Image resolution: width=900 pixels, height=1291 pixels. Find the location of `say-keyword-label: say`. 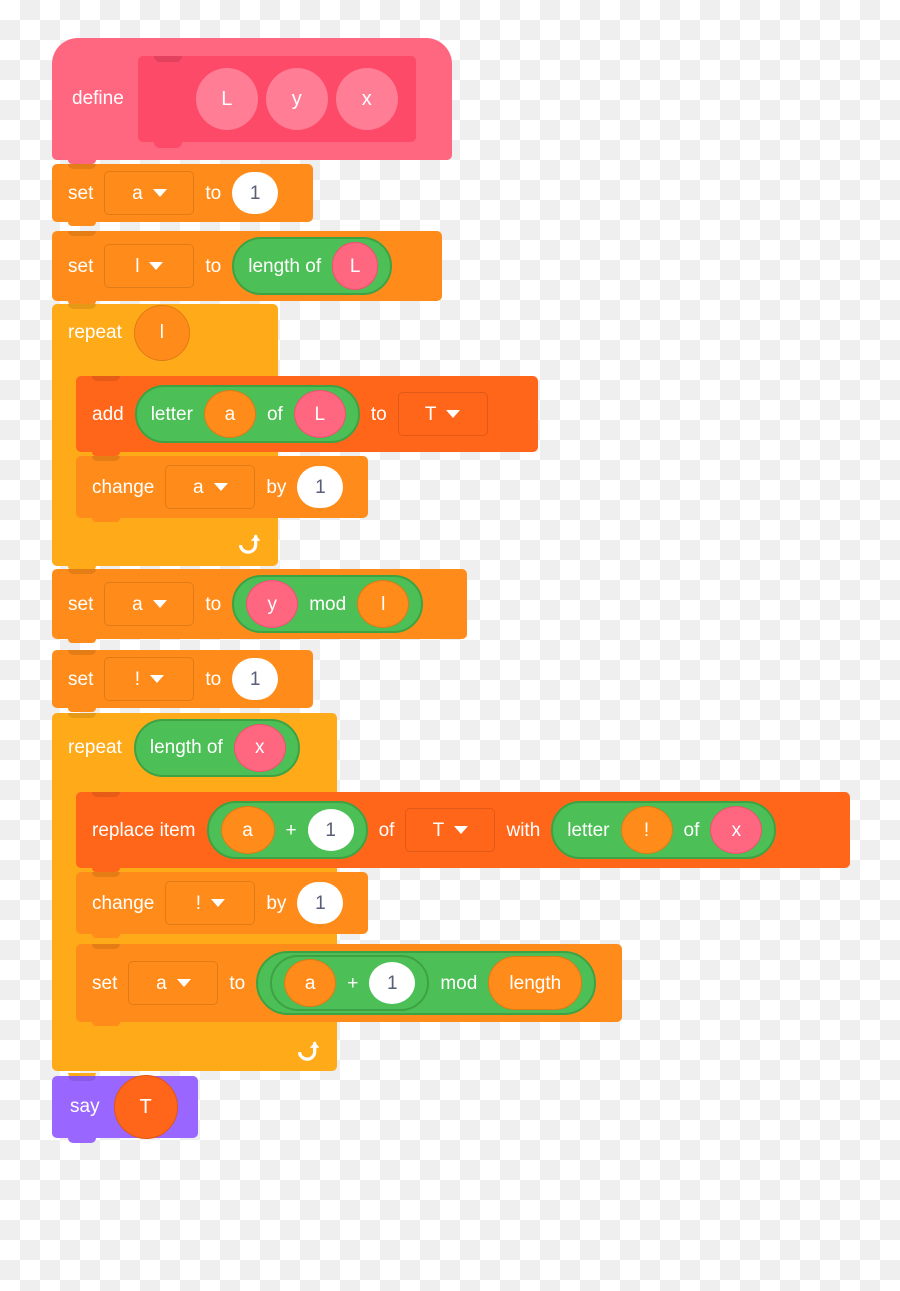

say-keyword-label: say is located at coordinates (85, 1106).